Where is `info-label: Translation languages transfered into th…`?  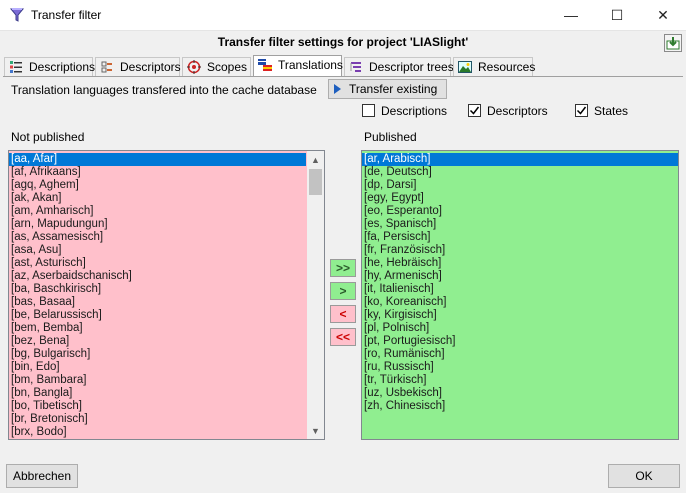
info-label: Translation languages transfered into th… is located at coordinates (164, 90).